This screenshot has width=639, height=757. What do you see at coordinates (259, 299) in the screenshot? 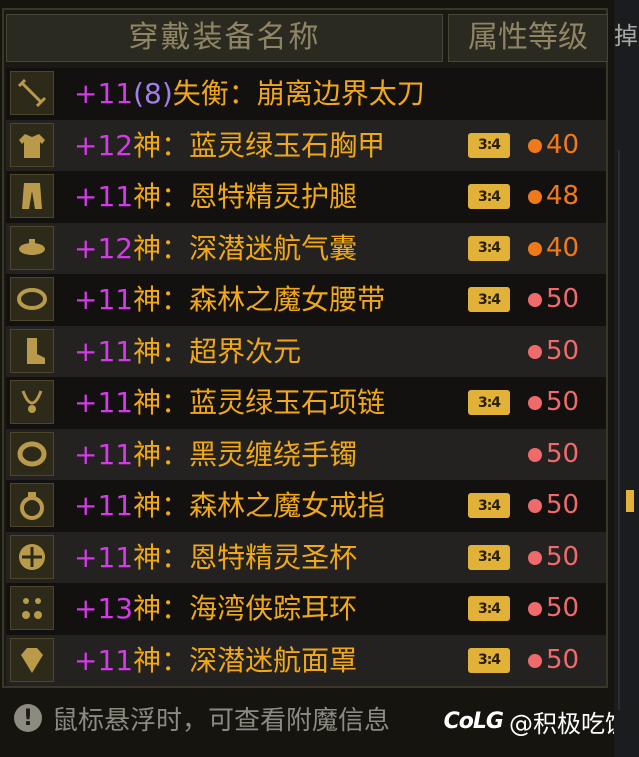
I see `item-name: 神：森林之魔女腰带` at bounding box center [259, 299].